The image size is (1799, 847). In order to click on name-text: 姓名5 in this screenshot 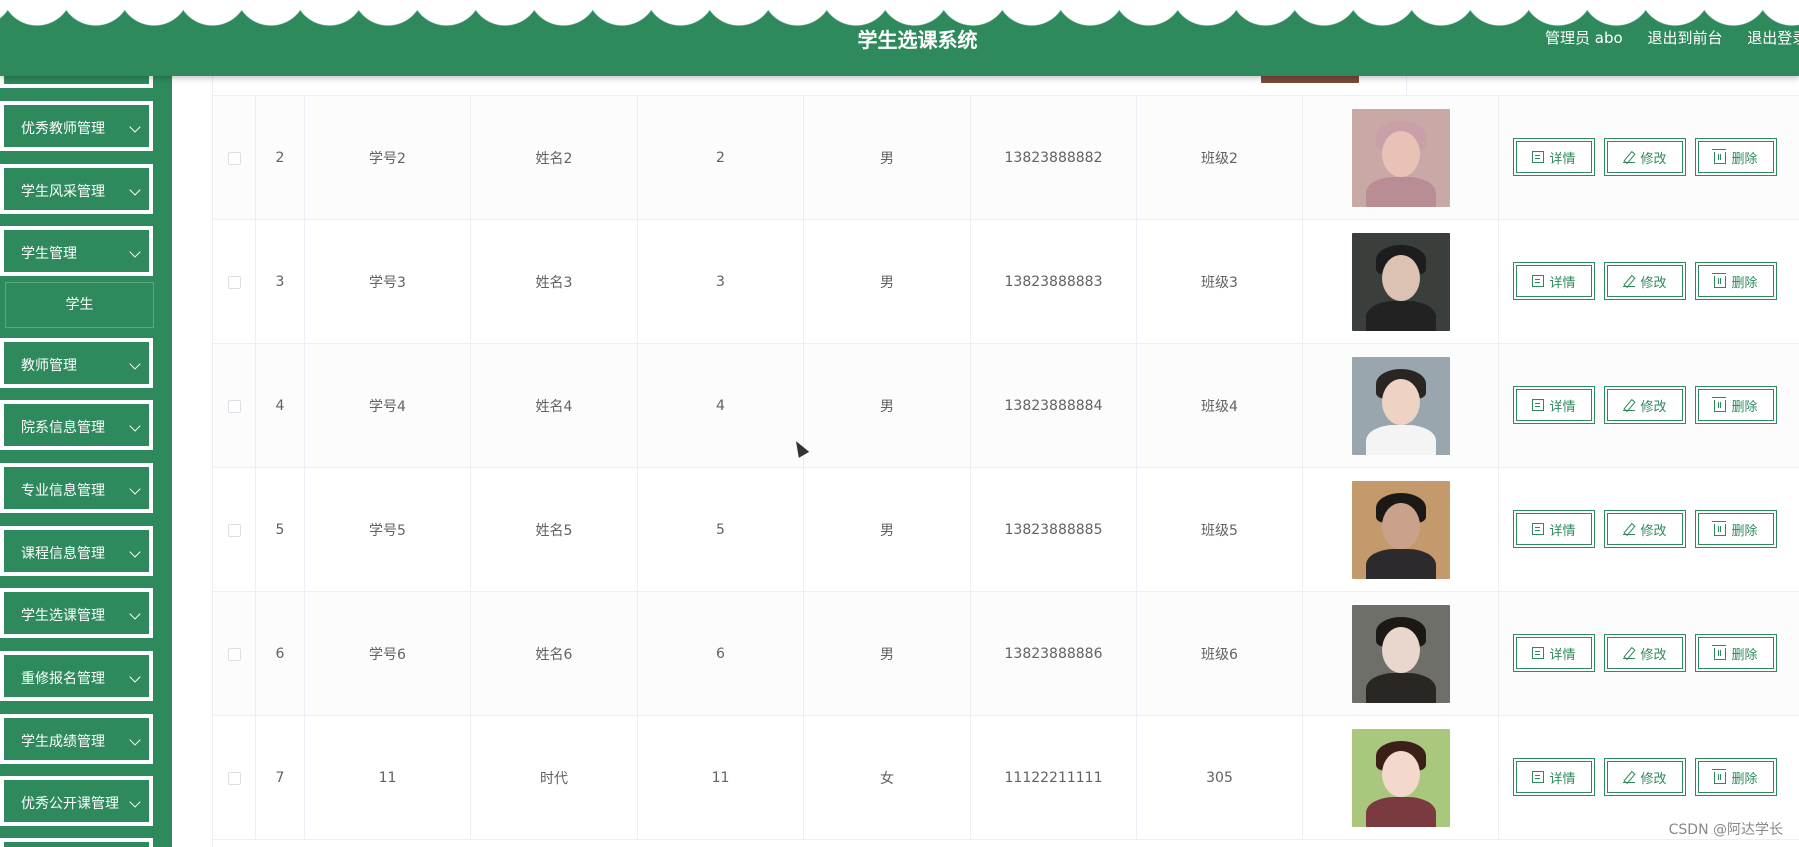, I will do `click(554, 531)`.